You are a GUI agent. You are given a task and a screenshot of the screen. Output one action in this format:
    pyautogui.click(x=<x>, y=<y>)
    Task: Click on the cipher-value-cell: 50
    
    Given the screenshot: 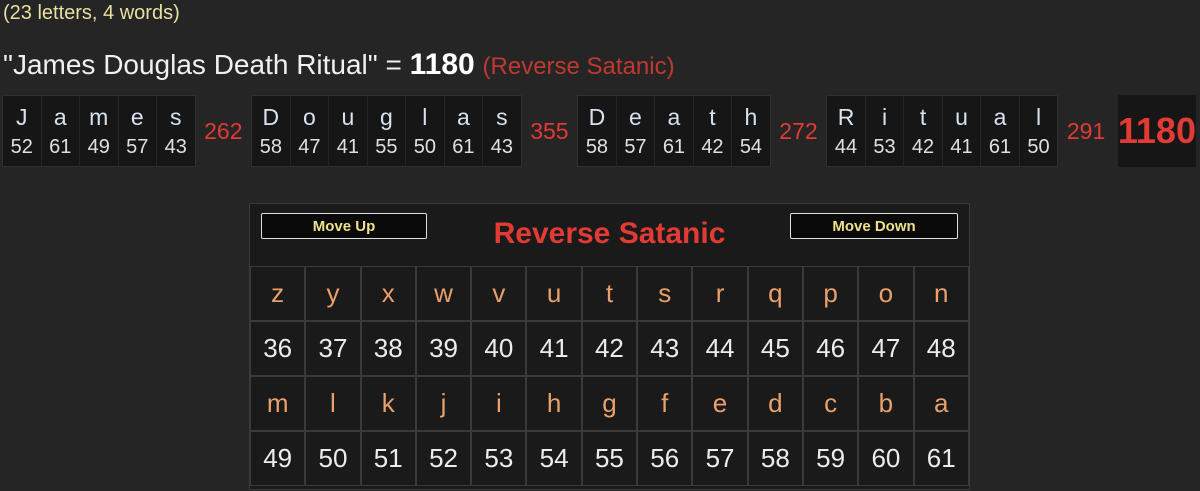 What is the action you would take?
    pyautogui.click(x=333, y=458)
    